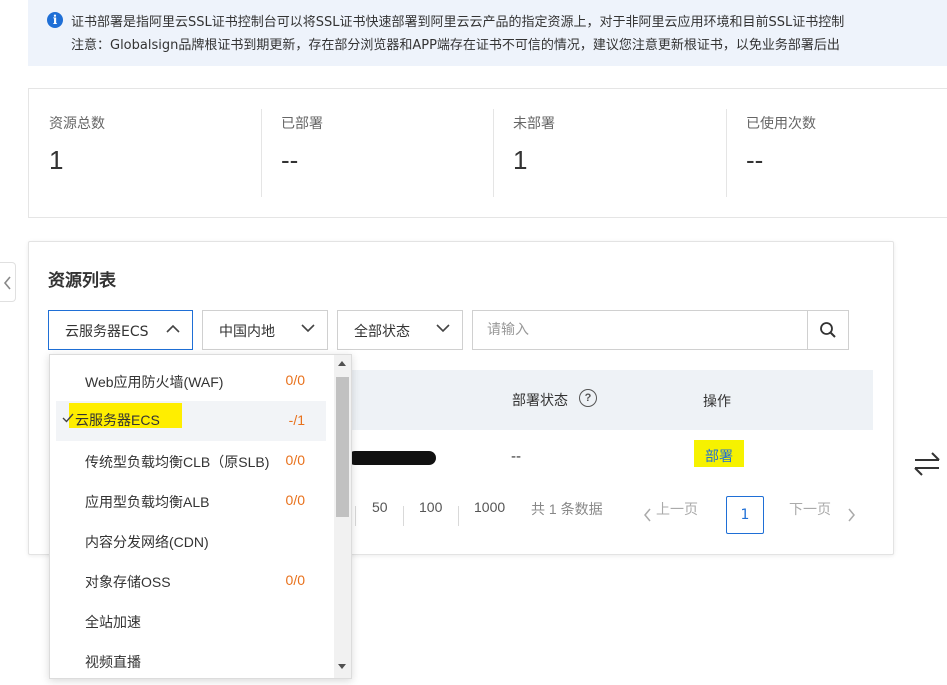 The width and height of the screenshot is (947, 685). Describe the element at coordinates (68, 418) in the screenshot. I see `check-icon` at that location.